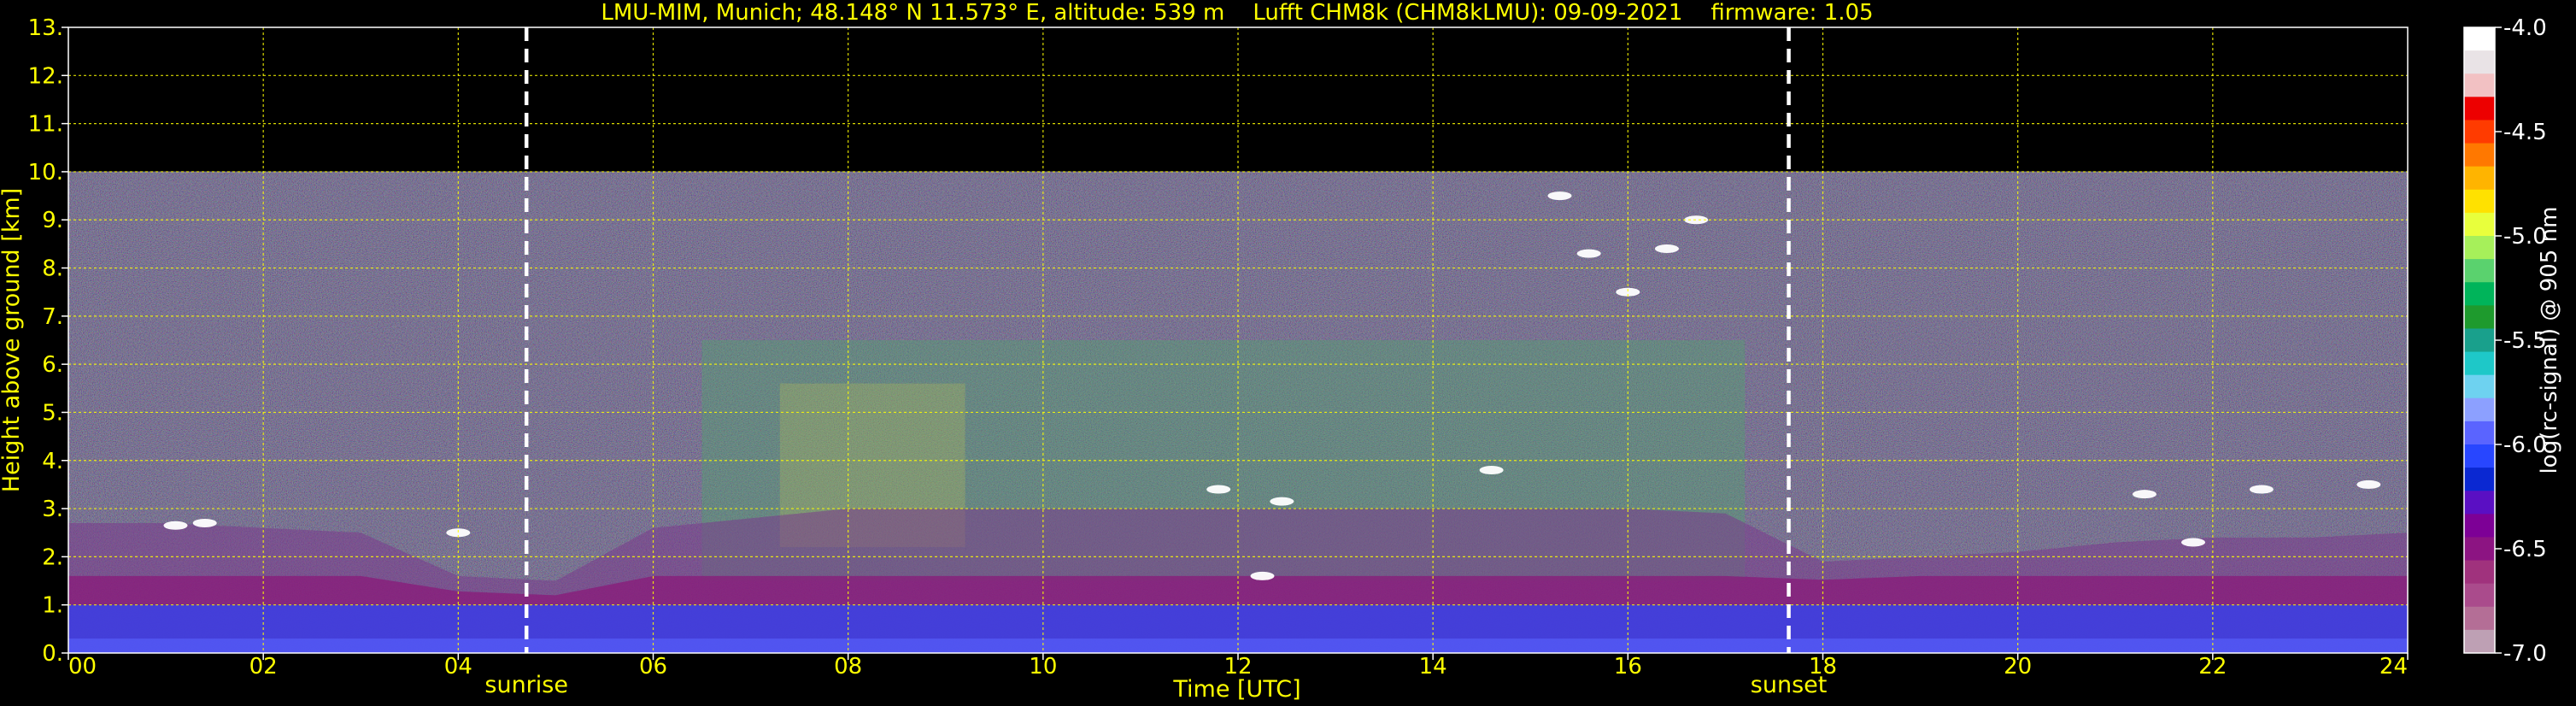  What do you see at coordinates (2525, 132) in the screenshot?
I see `colorbar-tick-label: -4.5` at bounding box center [2525, 132].